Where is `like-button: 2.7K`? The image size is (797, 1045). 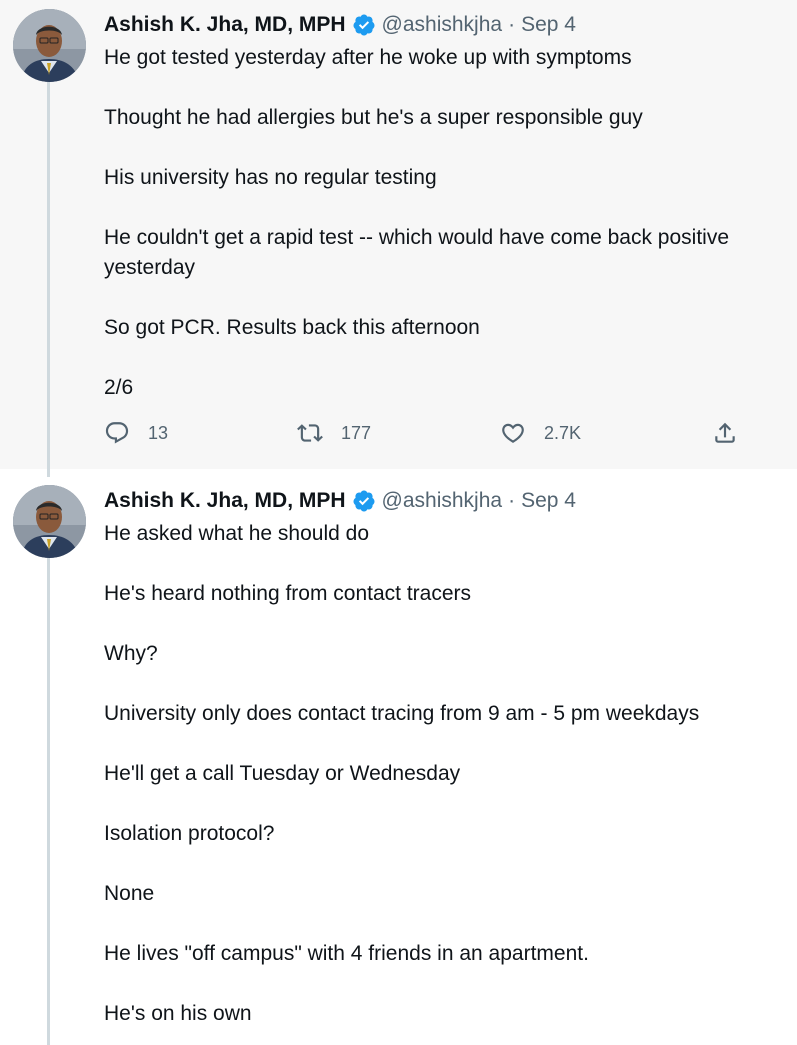
like-button: 2.7K is located at coordinates (540, 433).